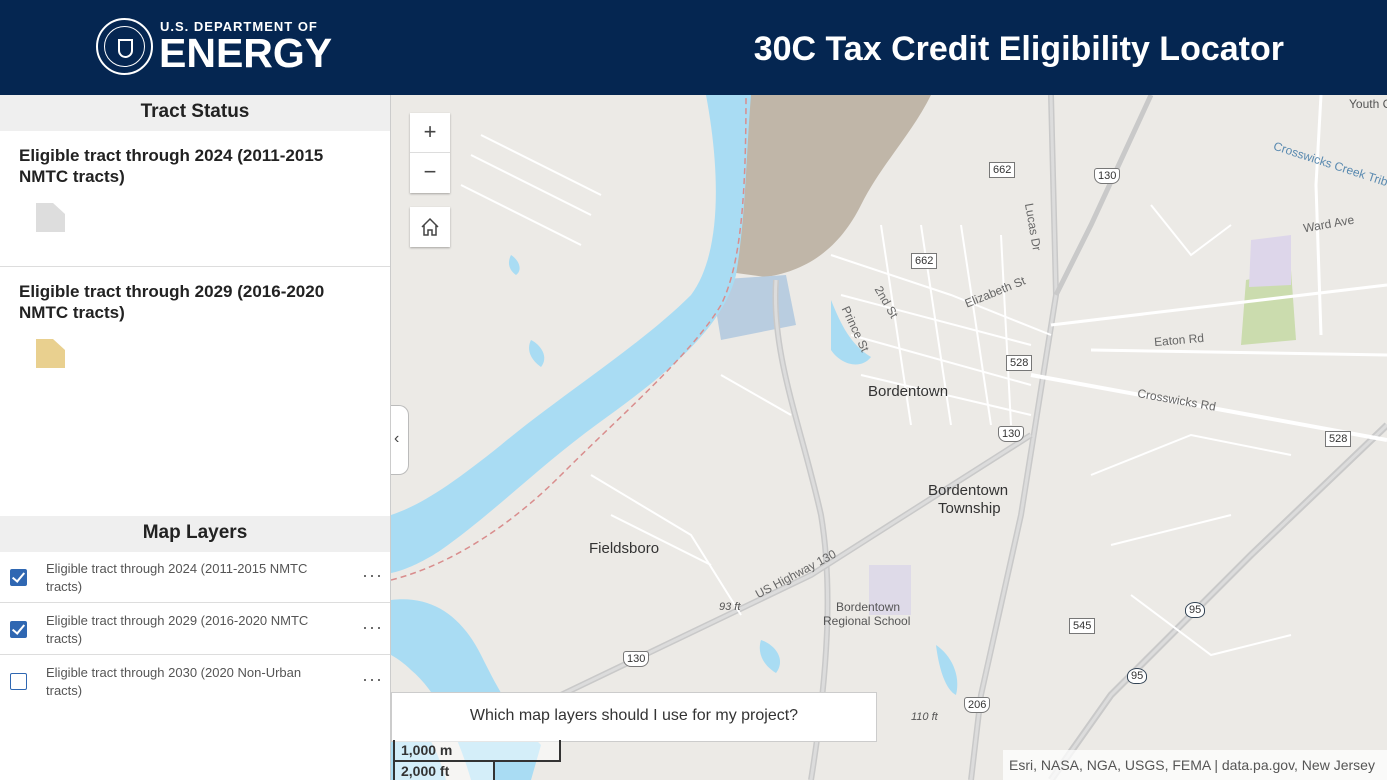 The width and height of the screenshot is (1387, 780). Describe the element at coordinates (1082, 626) in the screenshot. I see `route-shield: 545` at that location.